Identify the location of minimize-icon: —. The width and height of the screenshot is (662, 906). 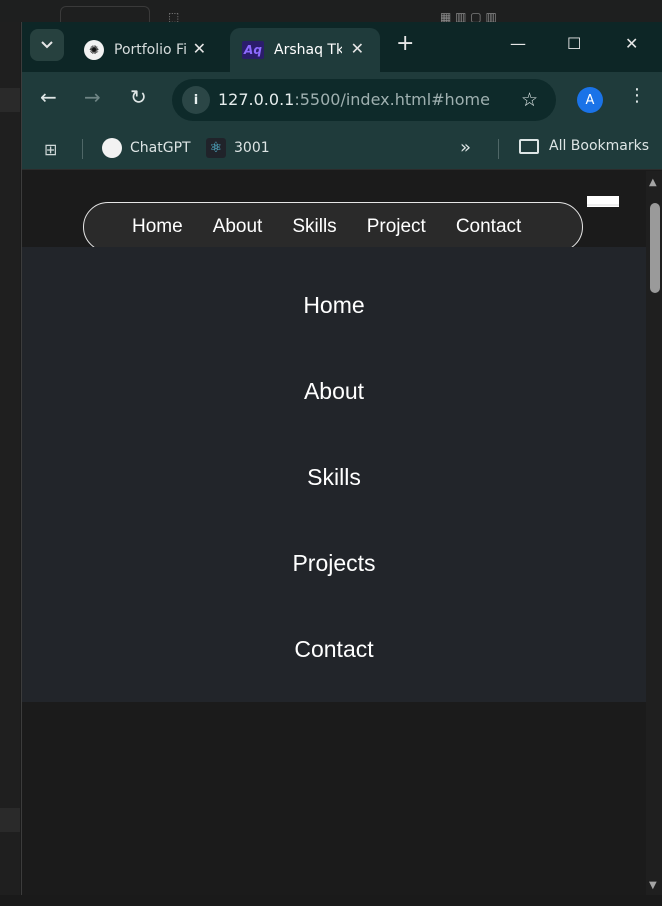
(518, 43).